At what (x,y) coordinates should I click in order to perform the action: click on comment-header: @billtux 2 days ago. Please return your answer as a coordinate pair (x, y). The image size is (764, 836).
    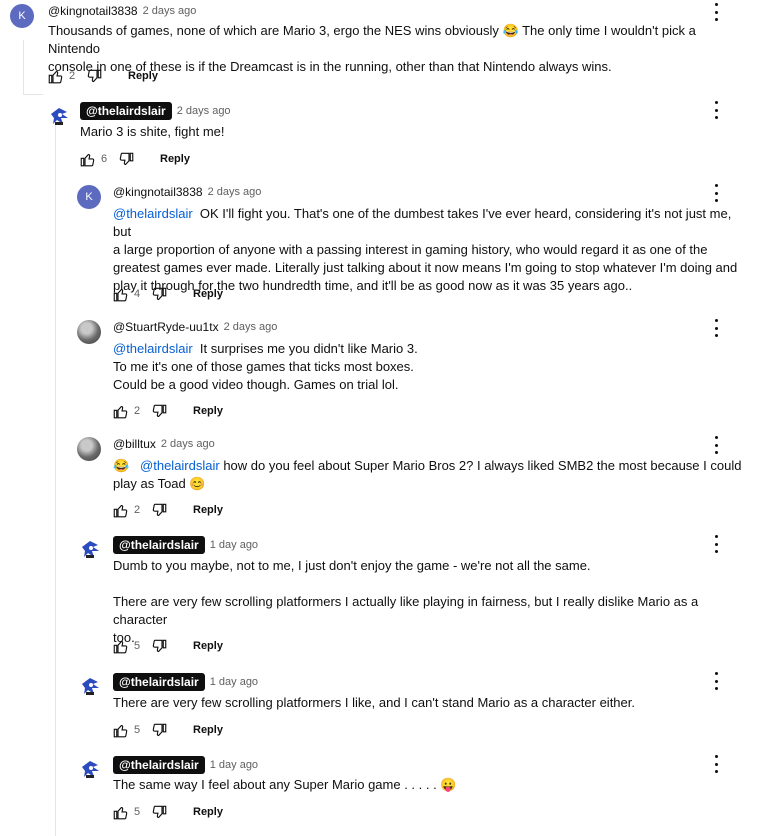
    Looking at the image, I should click on (164, 444).